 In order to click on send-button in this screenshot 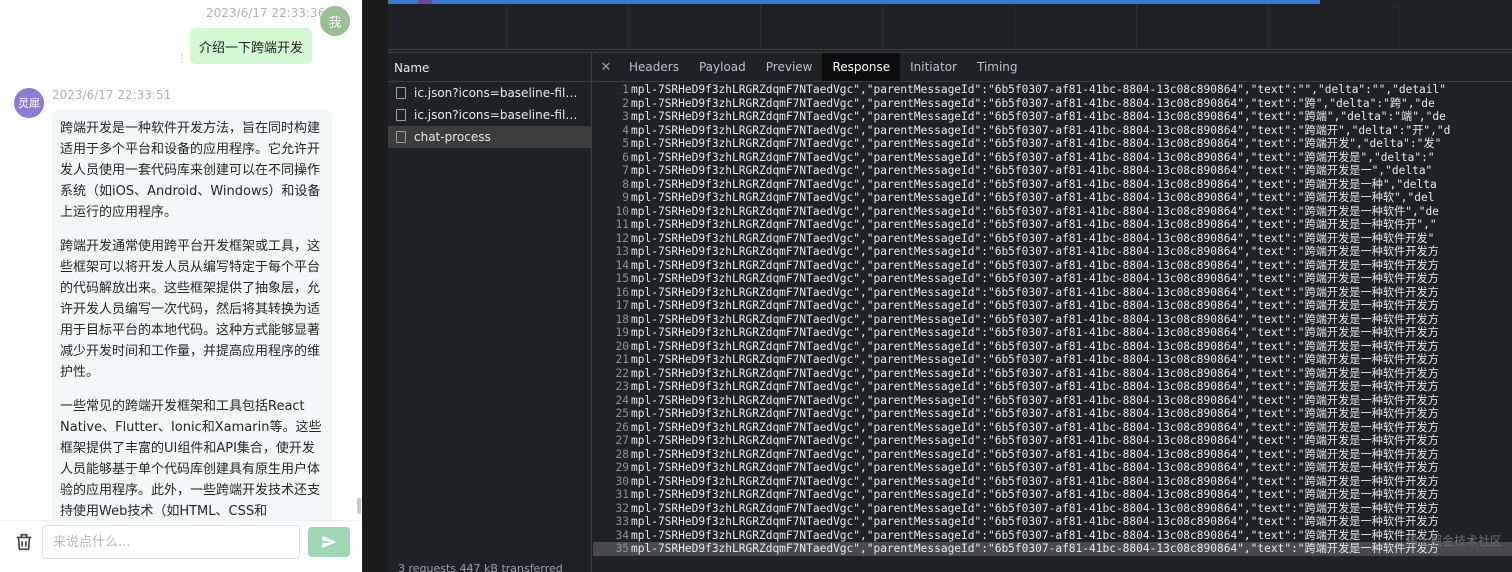, I will do `click(329, 542)`.